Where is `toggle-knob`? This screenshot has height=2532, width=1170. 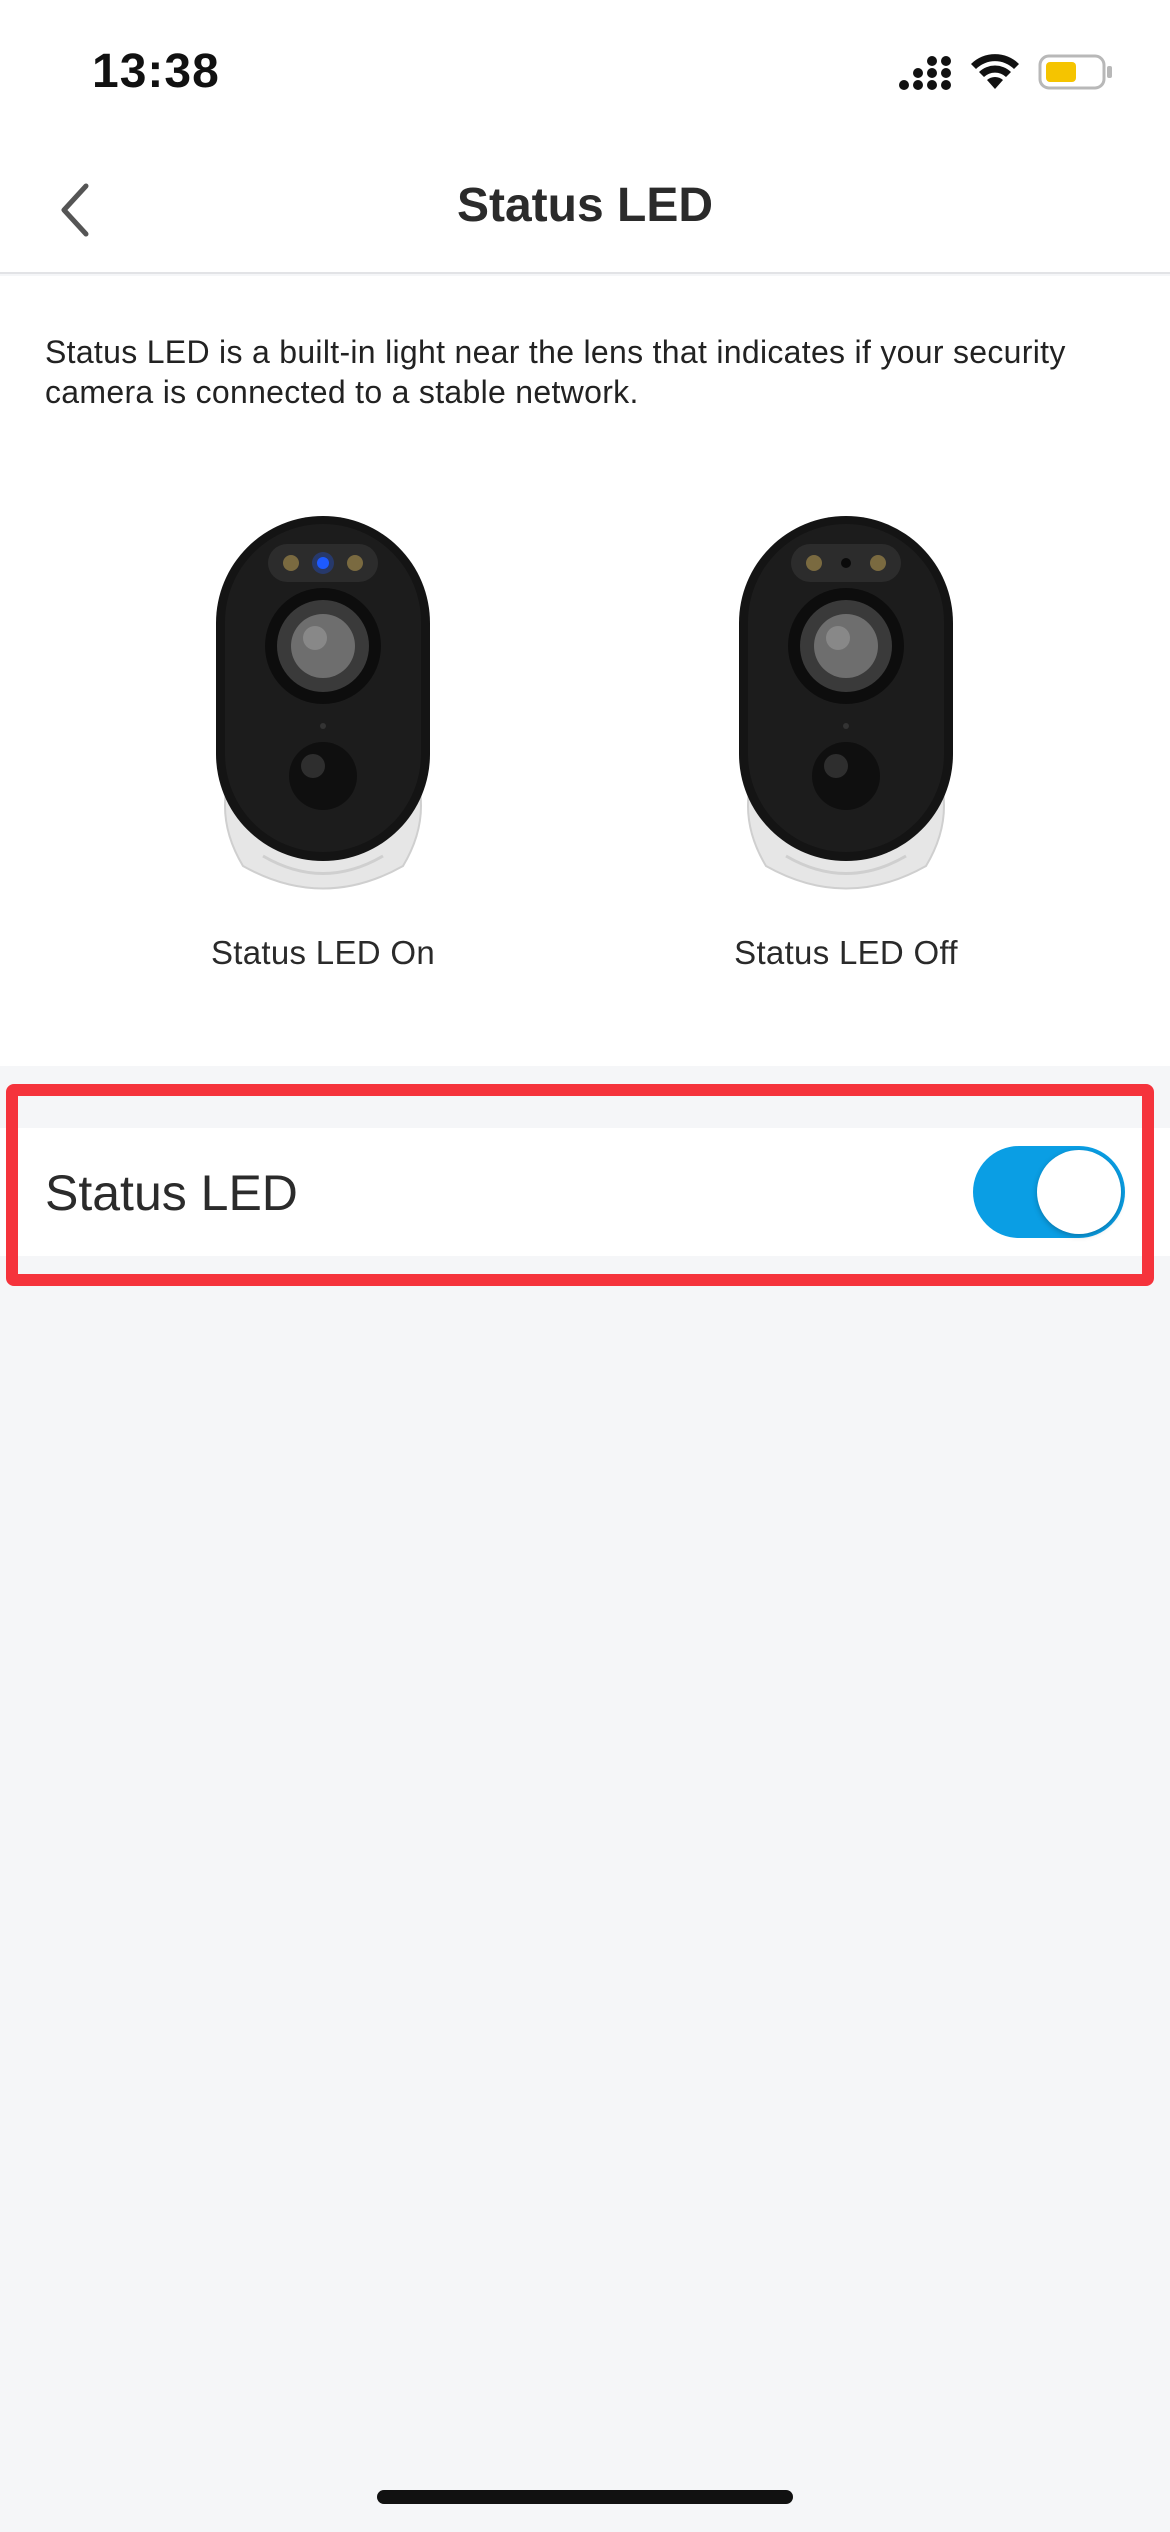
toggle-knob is located at coordinates (1079, 1192).